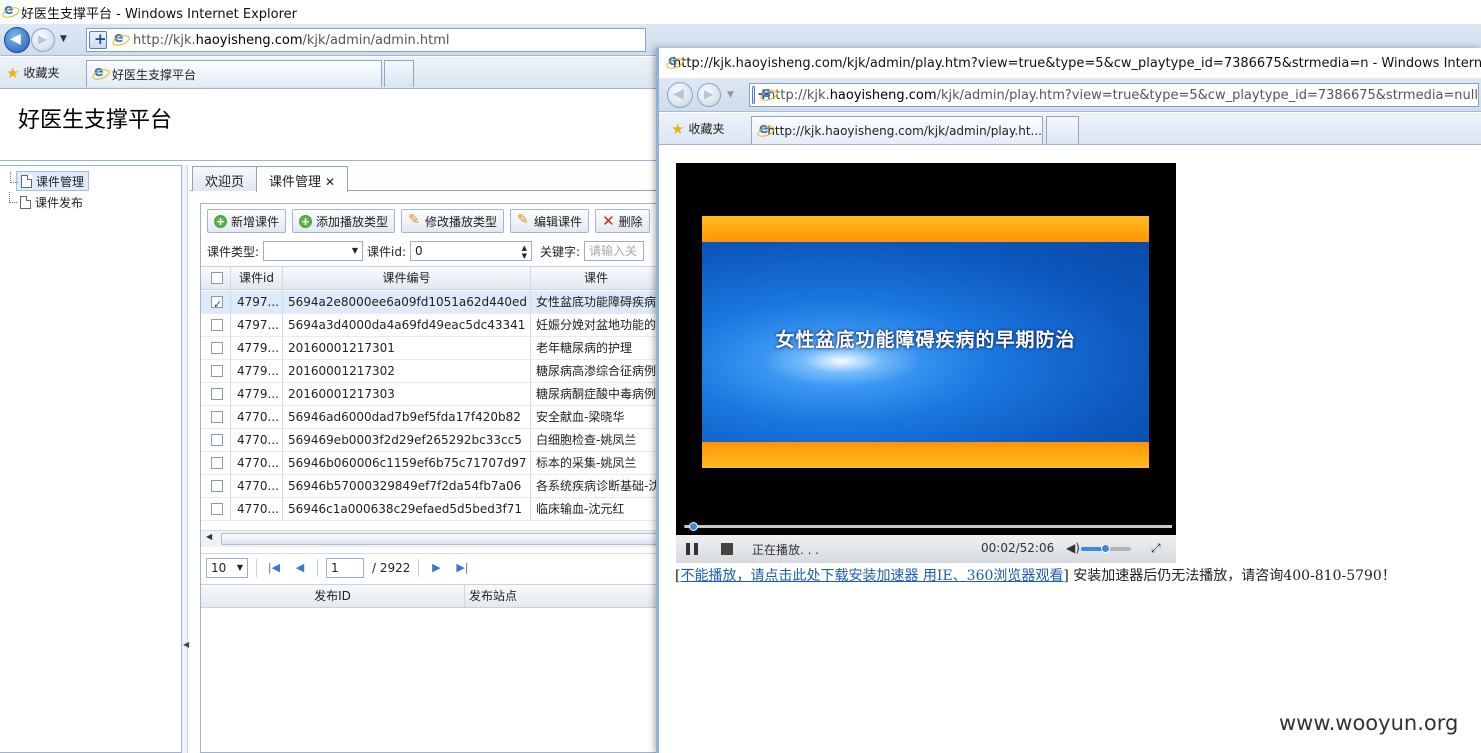  I want to click on edit-play-type-button: 修改播放类型, so click(453, 221).